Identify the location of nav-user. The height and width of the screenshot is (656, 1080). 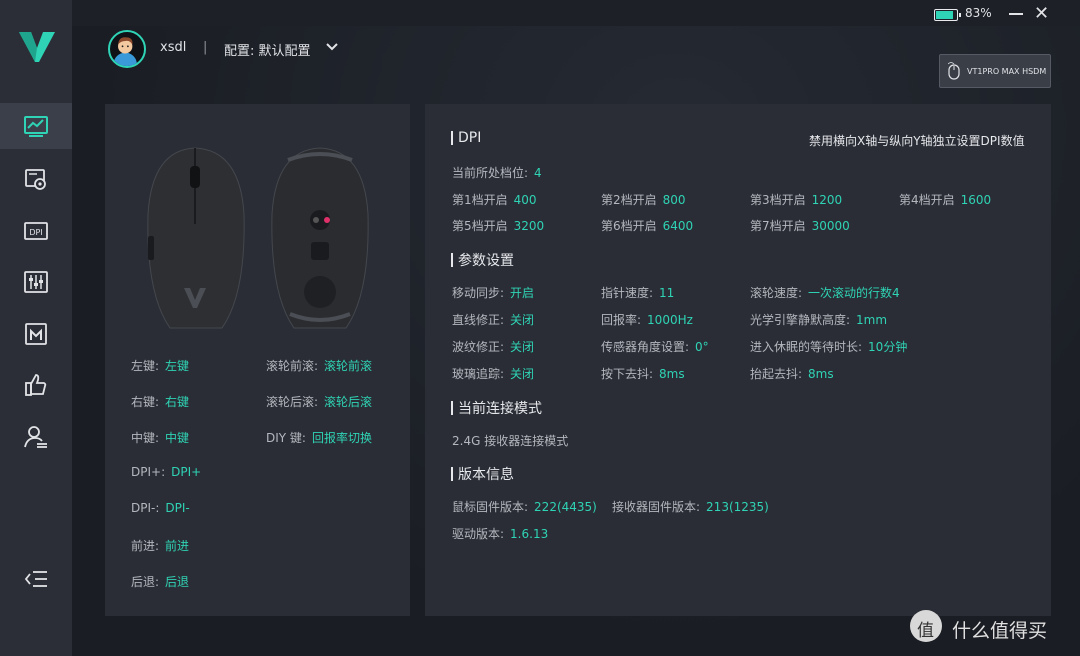
(36, 437).